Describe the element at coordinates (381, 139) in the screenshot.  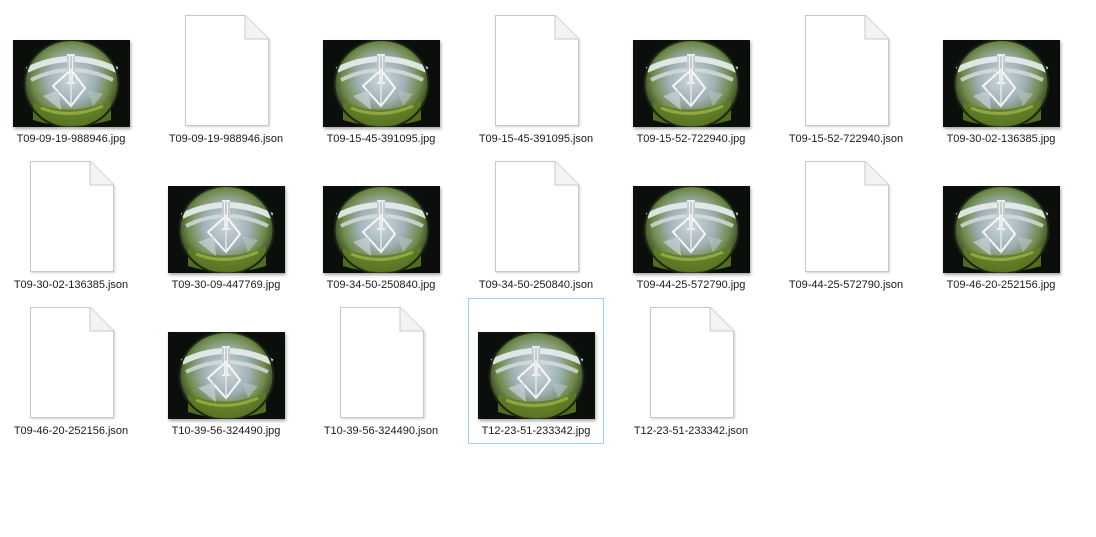
I see `file-name-label: T09-15-45-391095.jpg` at that location.